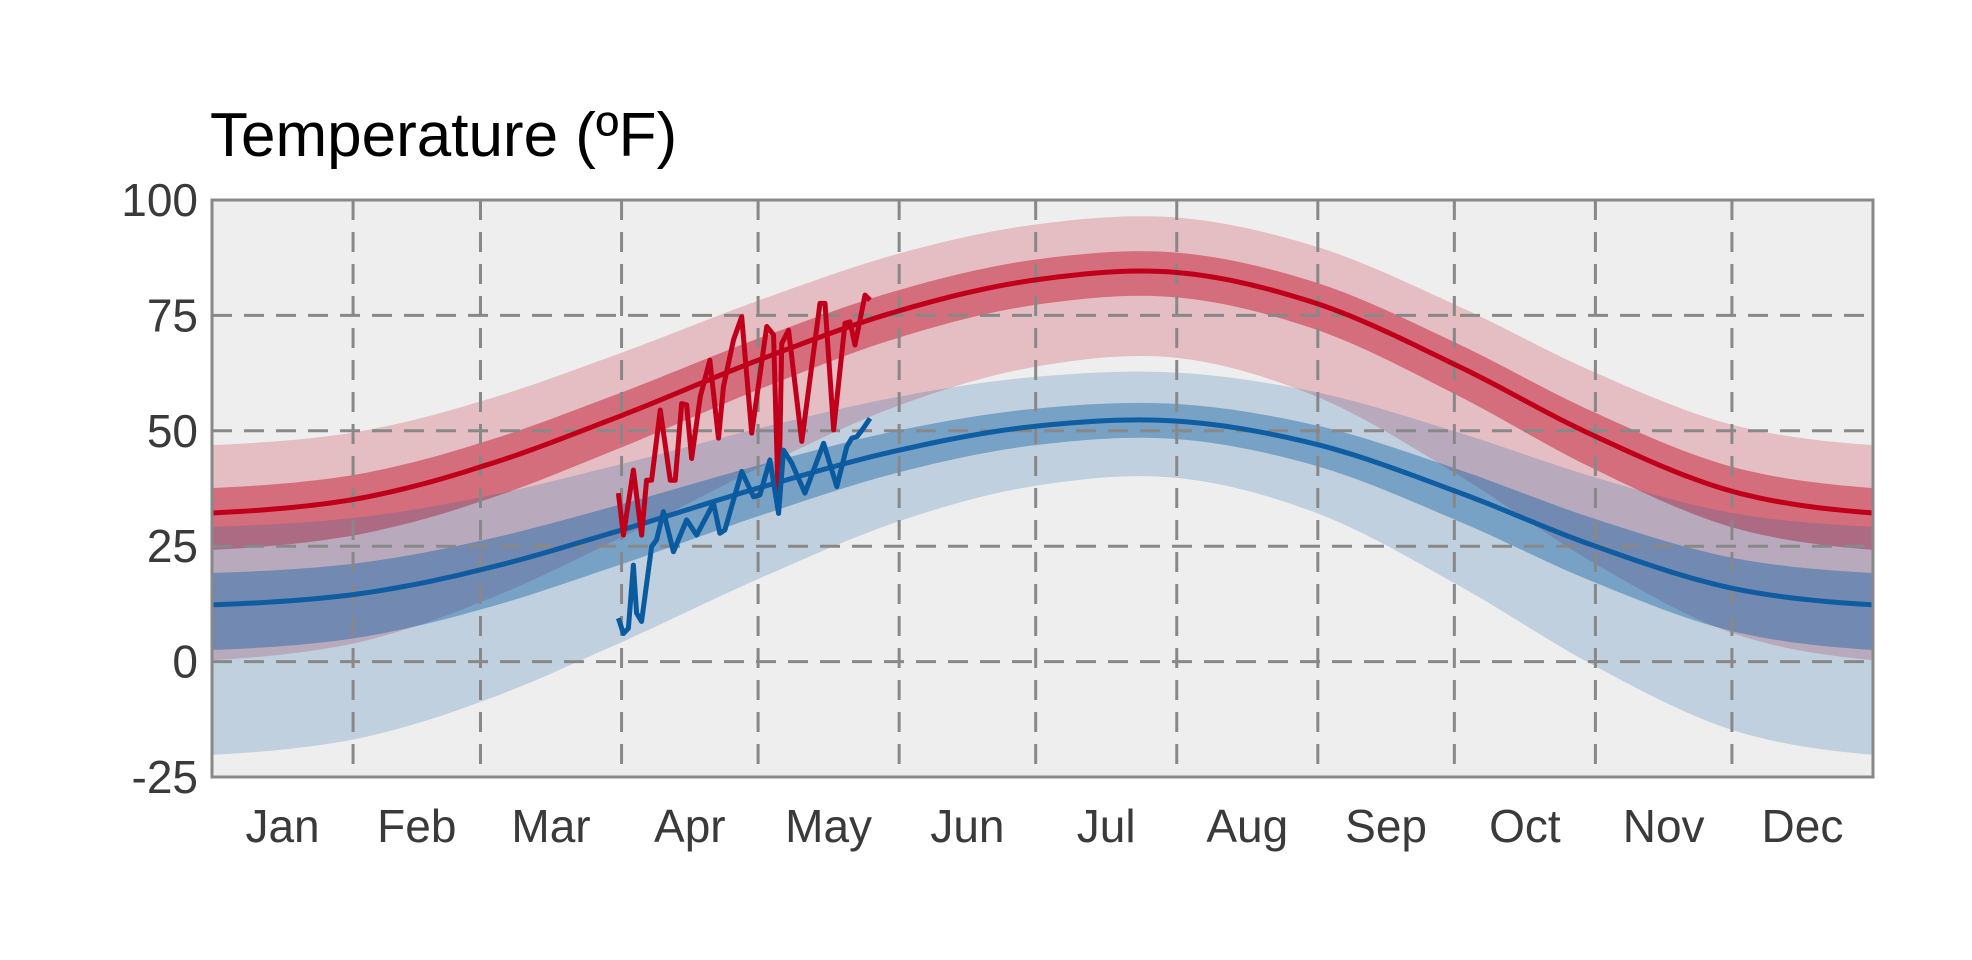 The image size is (1972, 960). I want to click on month-label: Aug, so click(1247, 826).